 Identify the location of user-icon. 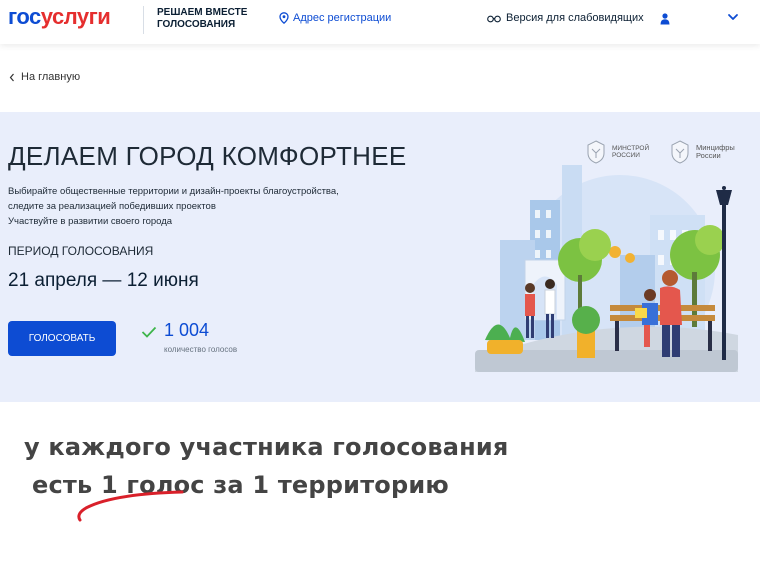
(665, 19).